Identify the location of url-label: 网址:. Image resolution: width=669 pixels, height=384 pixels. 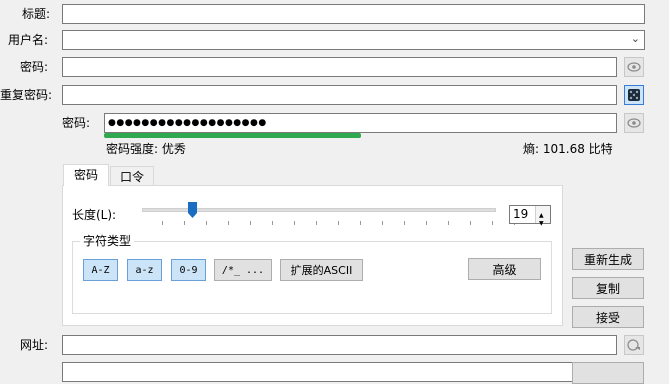
(34, 345).